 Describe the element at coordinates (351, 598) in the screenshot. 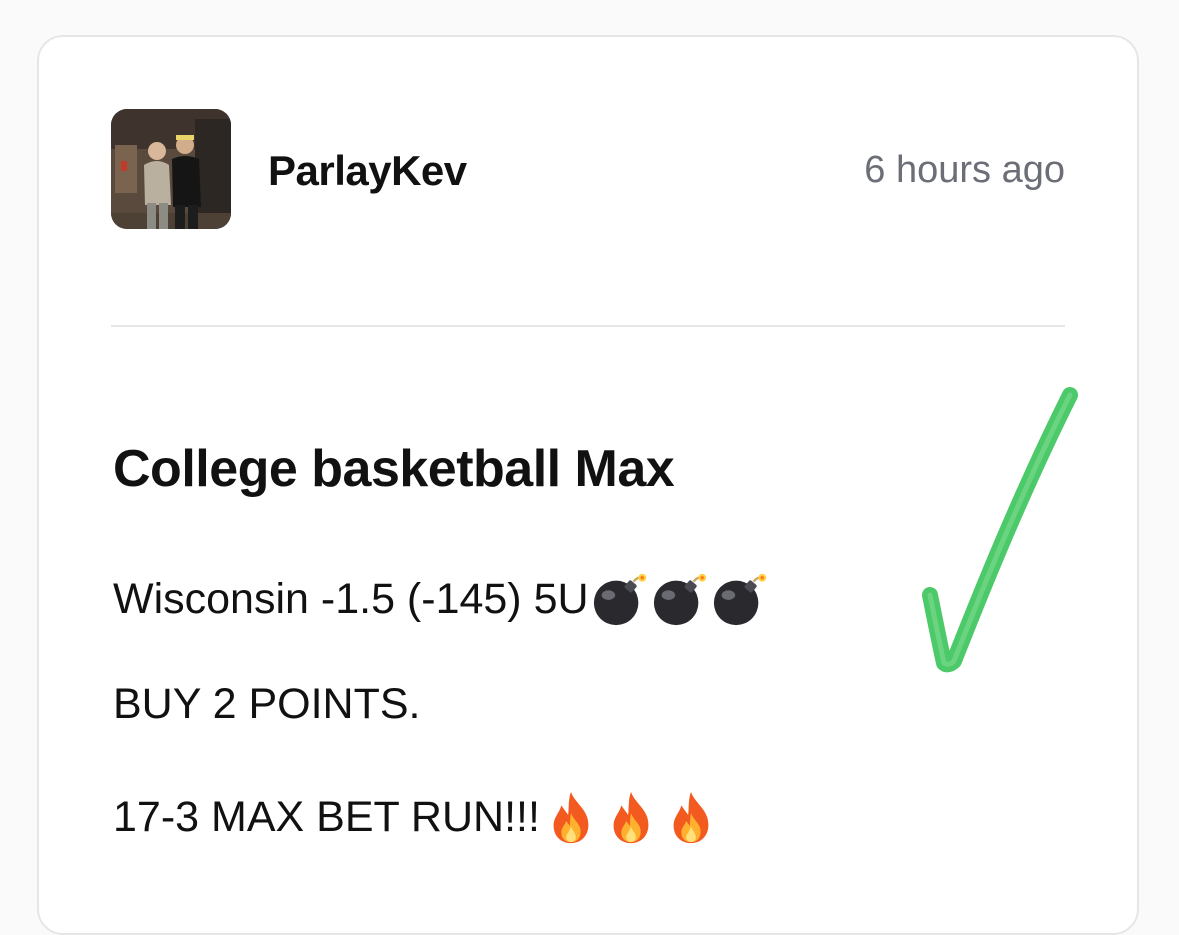

I see `post-line-text: Wisconsin -1.5 (-145) 5U` at that location.